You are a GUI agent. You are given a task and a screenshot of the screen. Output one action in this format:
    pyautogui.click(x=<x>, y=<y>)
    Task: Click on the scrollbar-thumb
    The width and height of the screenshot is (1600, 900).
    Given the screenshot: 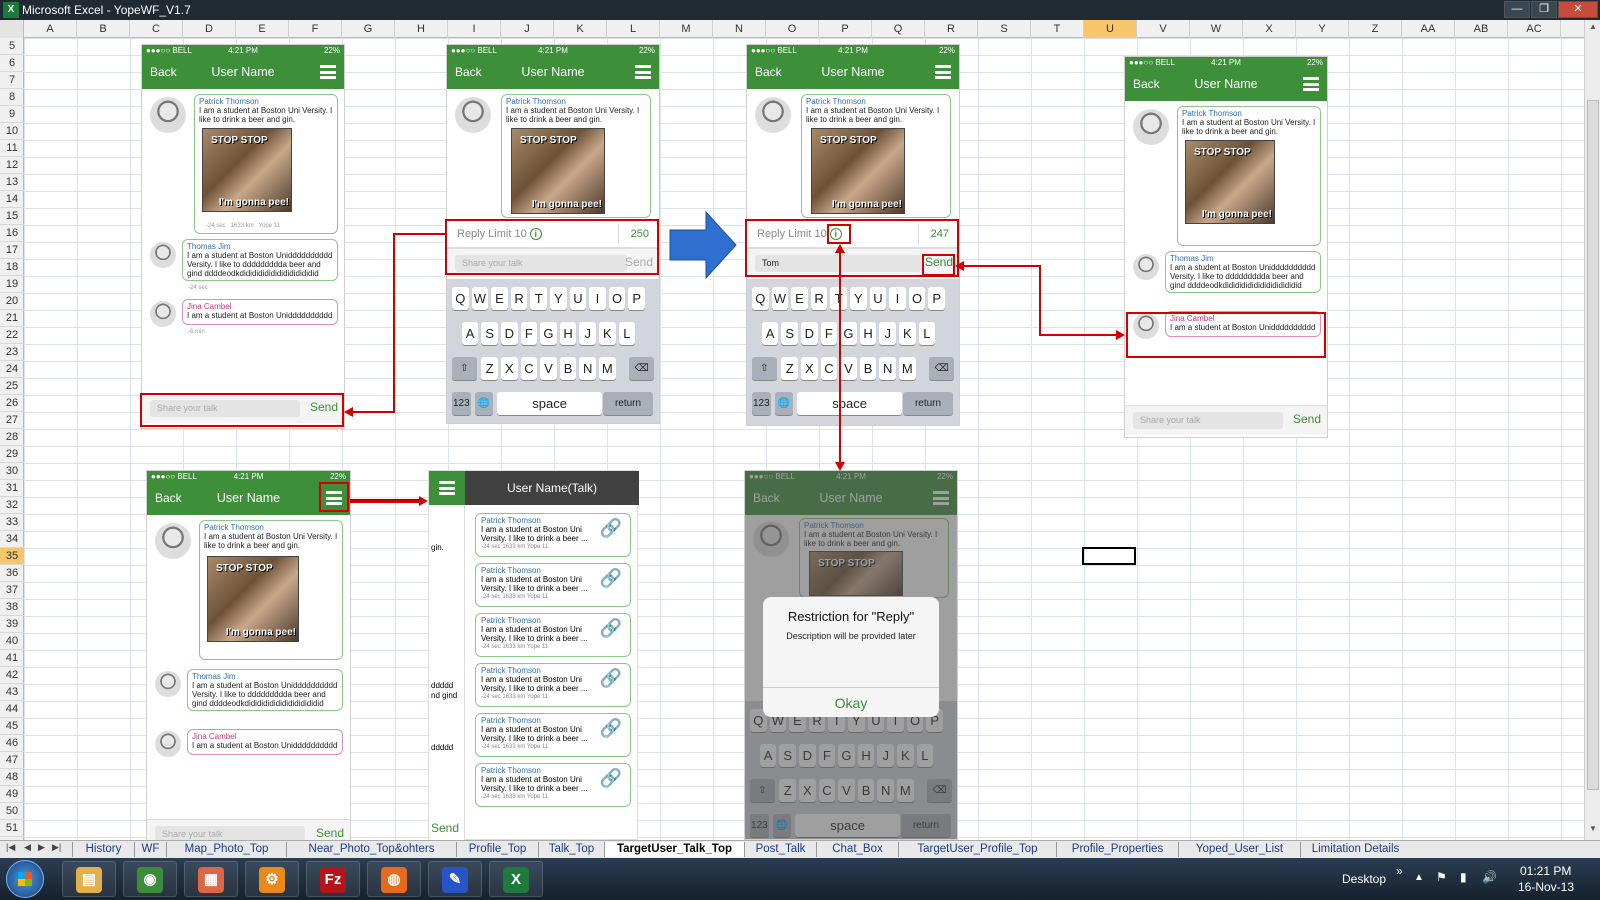 What is the action you would take?
    pyautogui.click(x=1593, y=445)
    